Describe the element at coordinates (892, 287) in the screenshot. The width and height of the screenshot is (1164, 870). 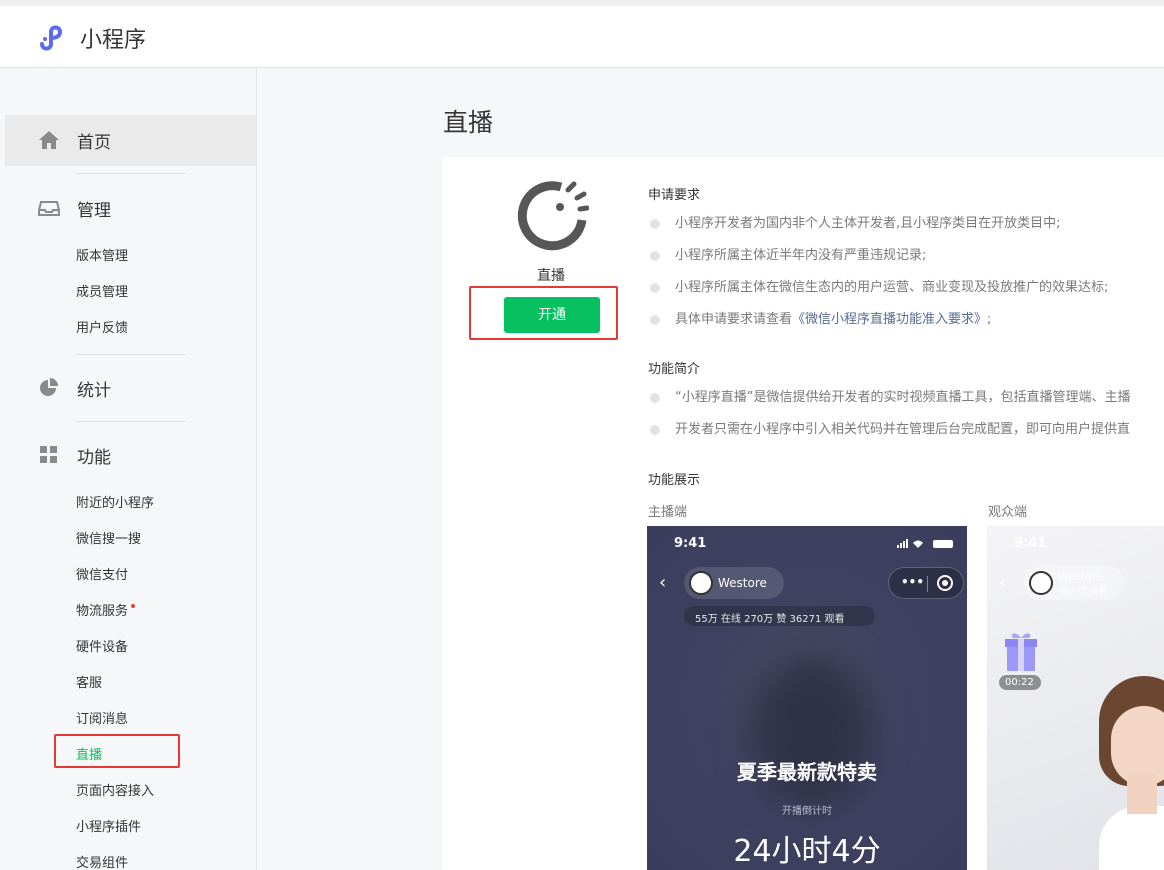
I see `list-item-text: 小程序所属主体在微信生态内的用户运营、商业变现及投放推广的效果达标;` at that location.